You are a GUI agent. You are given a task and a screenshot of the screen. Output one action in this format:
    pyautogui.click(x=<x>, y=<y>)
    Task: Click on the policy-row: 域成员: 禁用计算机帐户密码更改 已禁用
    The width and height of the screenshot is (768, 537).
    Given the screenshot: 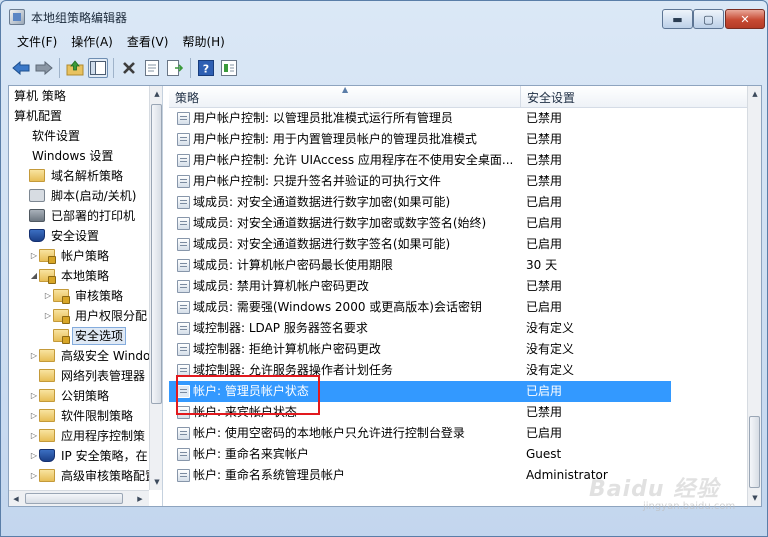 What is the action you would take?
    pyautogui.click(x=458, y=286)
    